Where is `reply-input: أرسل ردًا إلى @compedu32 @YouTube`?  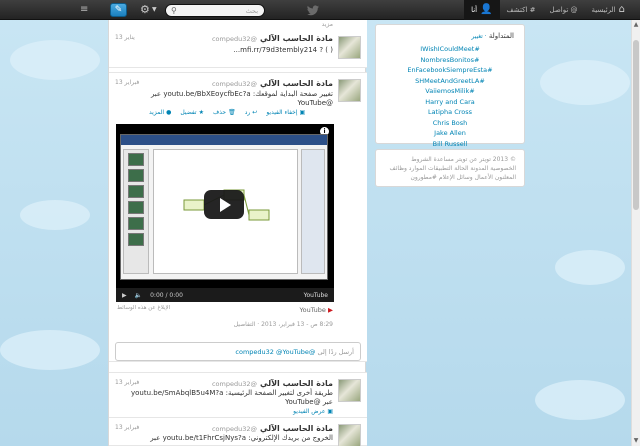
reply-input: أرسل ردًا إلى @compedu32 @YouTube is located at coordinates (238, 351).